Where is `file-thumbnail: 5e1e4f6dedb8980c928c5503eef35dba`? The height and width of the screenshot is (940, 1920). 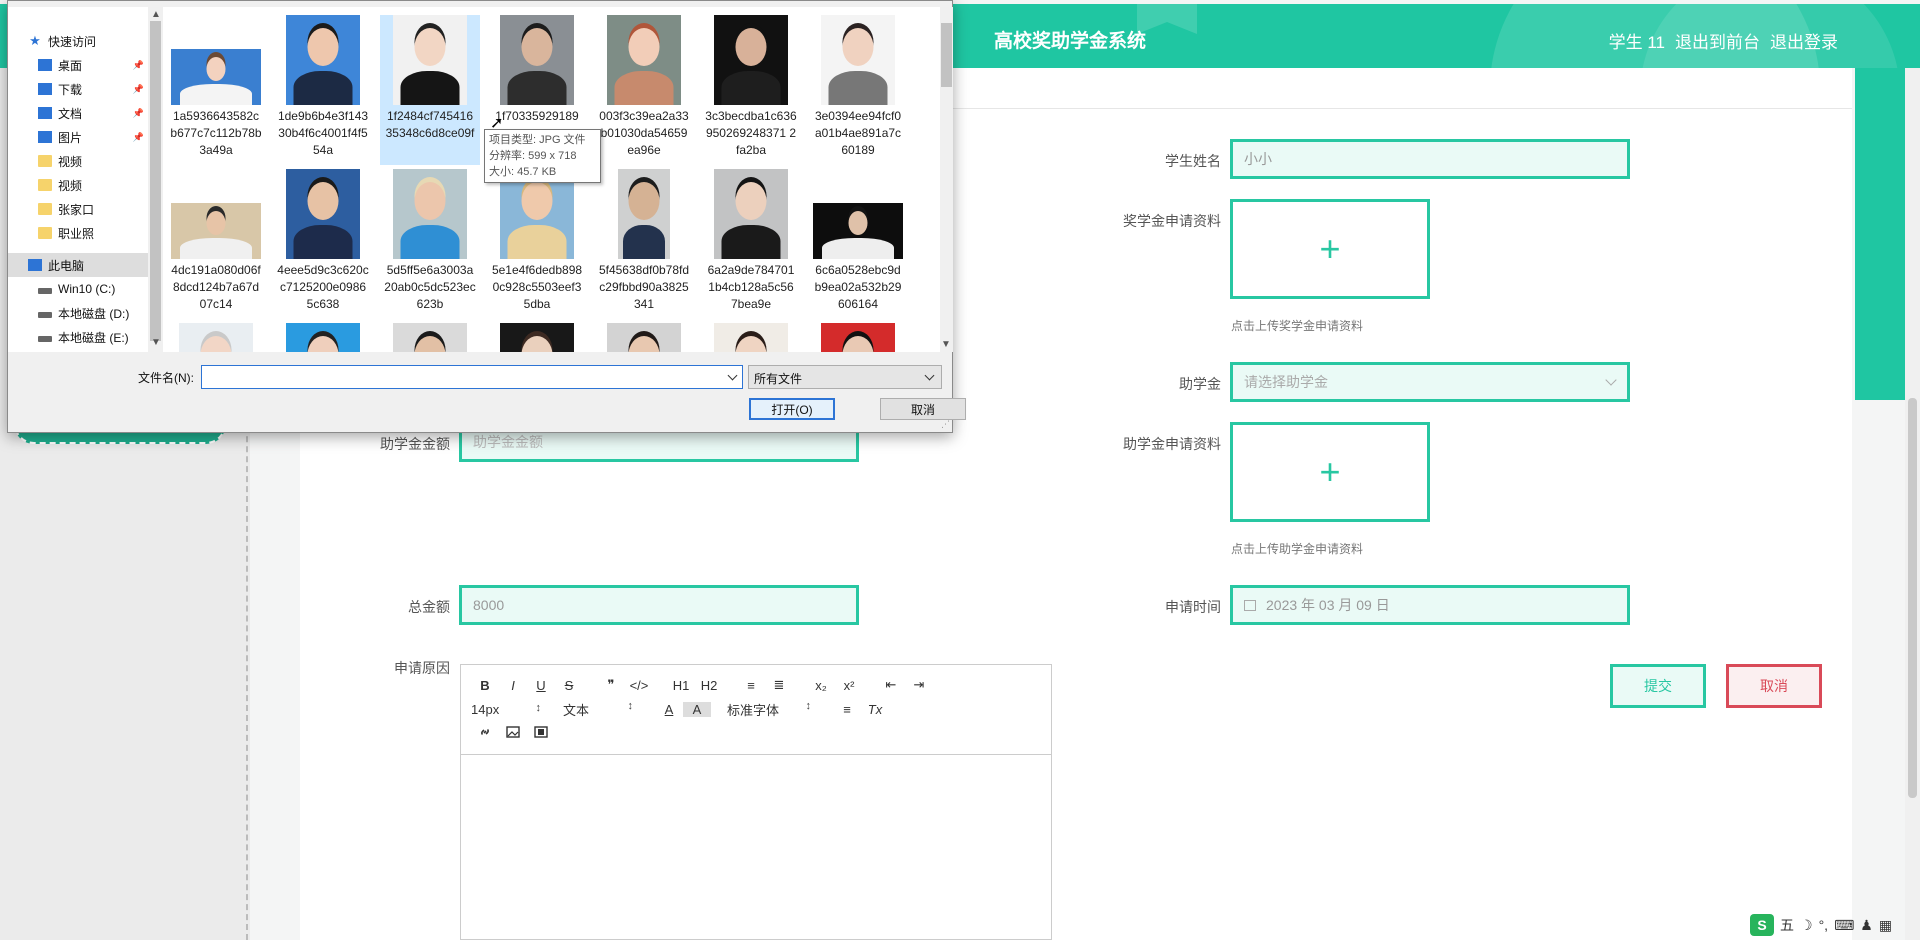 file-thumbnail: 5e1e4f6dedb8980c928c5503eef35dba is located at coordinates (537, 244).